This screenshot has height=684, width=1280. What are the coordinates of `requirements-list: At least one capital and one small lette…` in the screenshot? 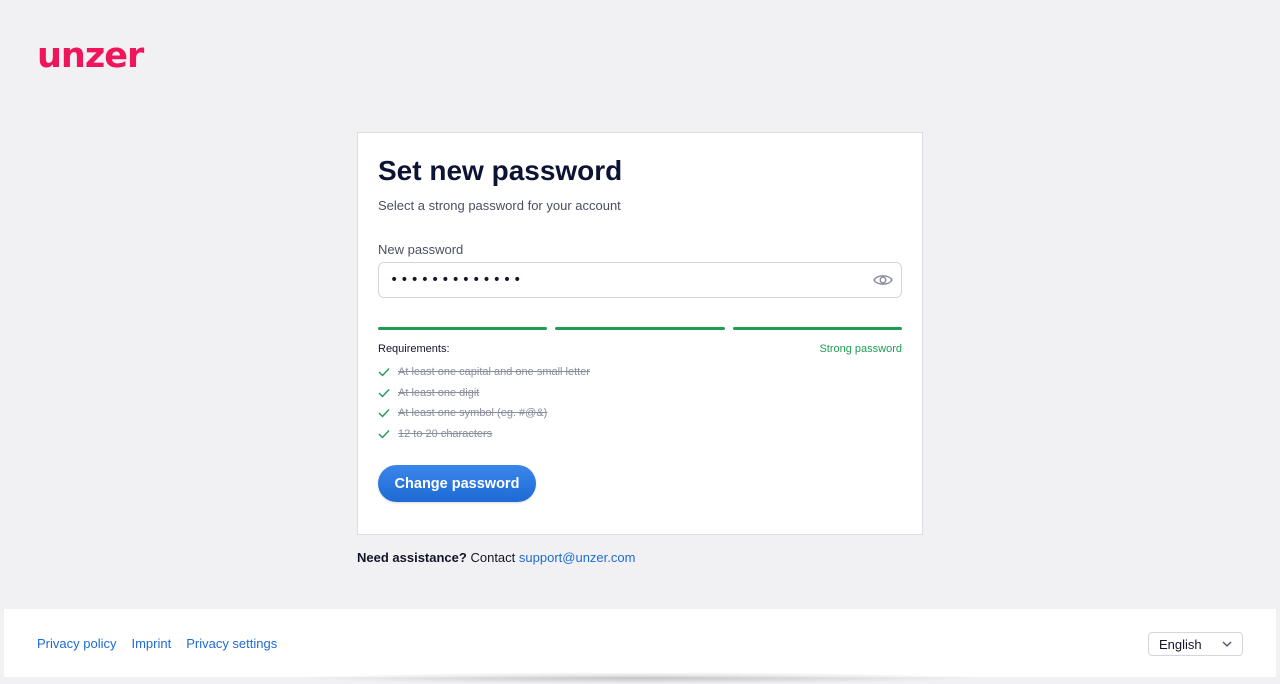 It's located at (484, 403).